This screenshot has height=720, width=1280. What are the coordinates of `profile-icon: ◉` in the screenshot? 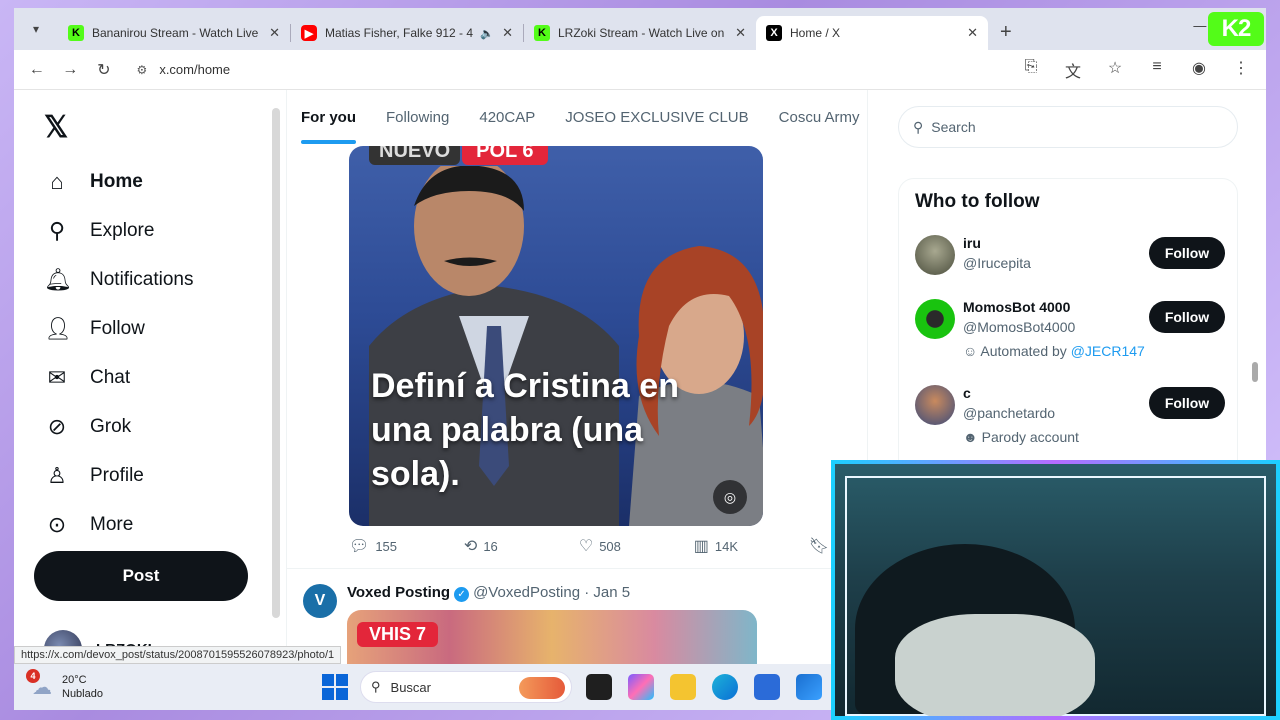 It's located at (1199, 70).